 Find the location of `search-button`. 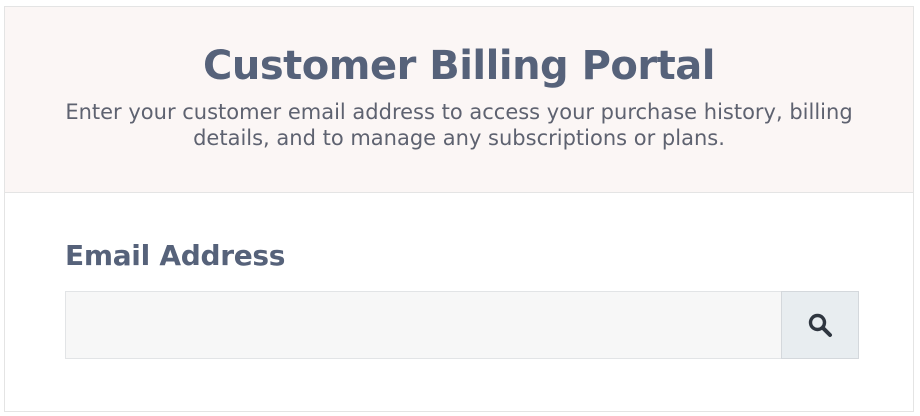

search-button is located at coordinates (820, 325).